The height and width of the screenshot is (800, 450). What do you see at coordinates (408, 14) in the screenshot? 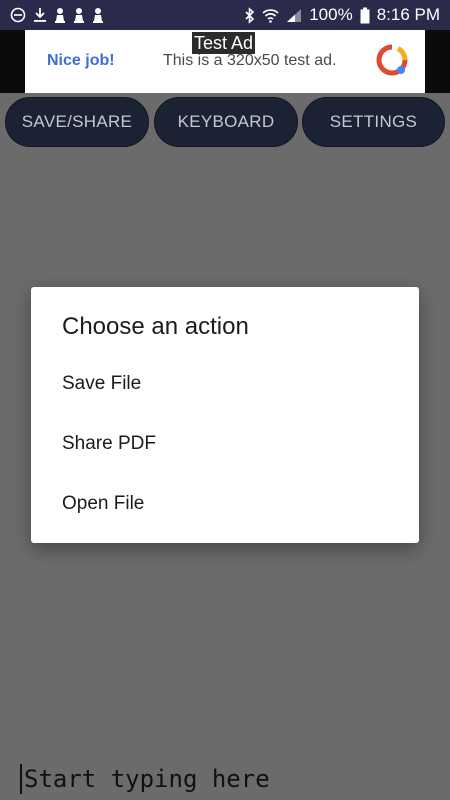
I see `clock: 8:16 PM` at bounding box center [408, 14].